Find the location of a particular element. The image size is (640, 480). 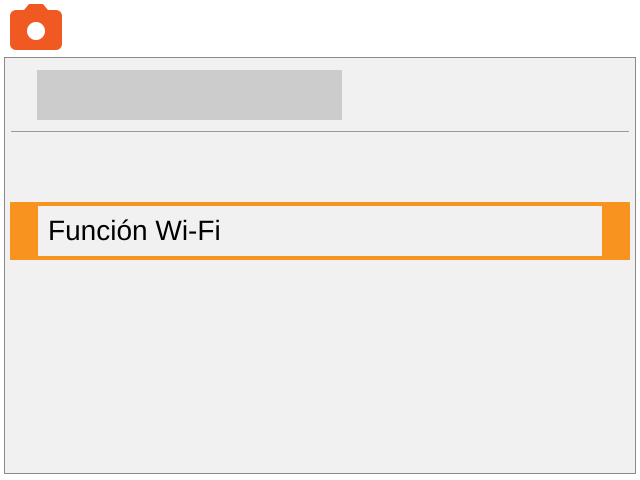

camera-icon is located at coordinates (36, 27).